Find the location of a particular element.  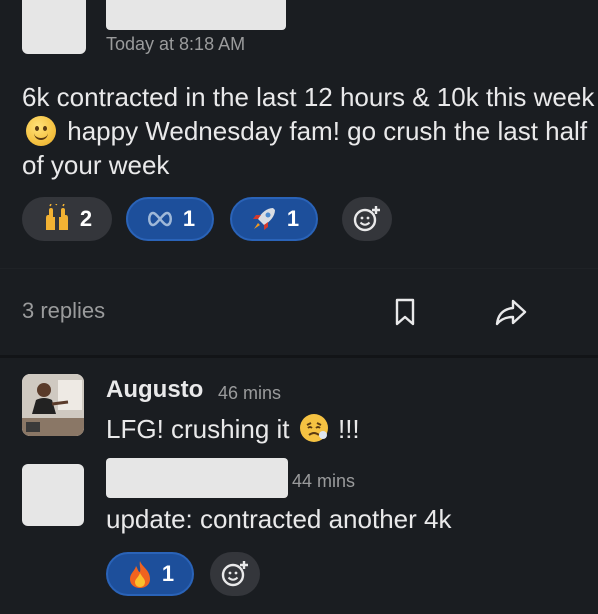

raised-hands-icon is located at coordinates (56, 217).